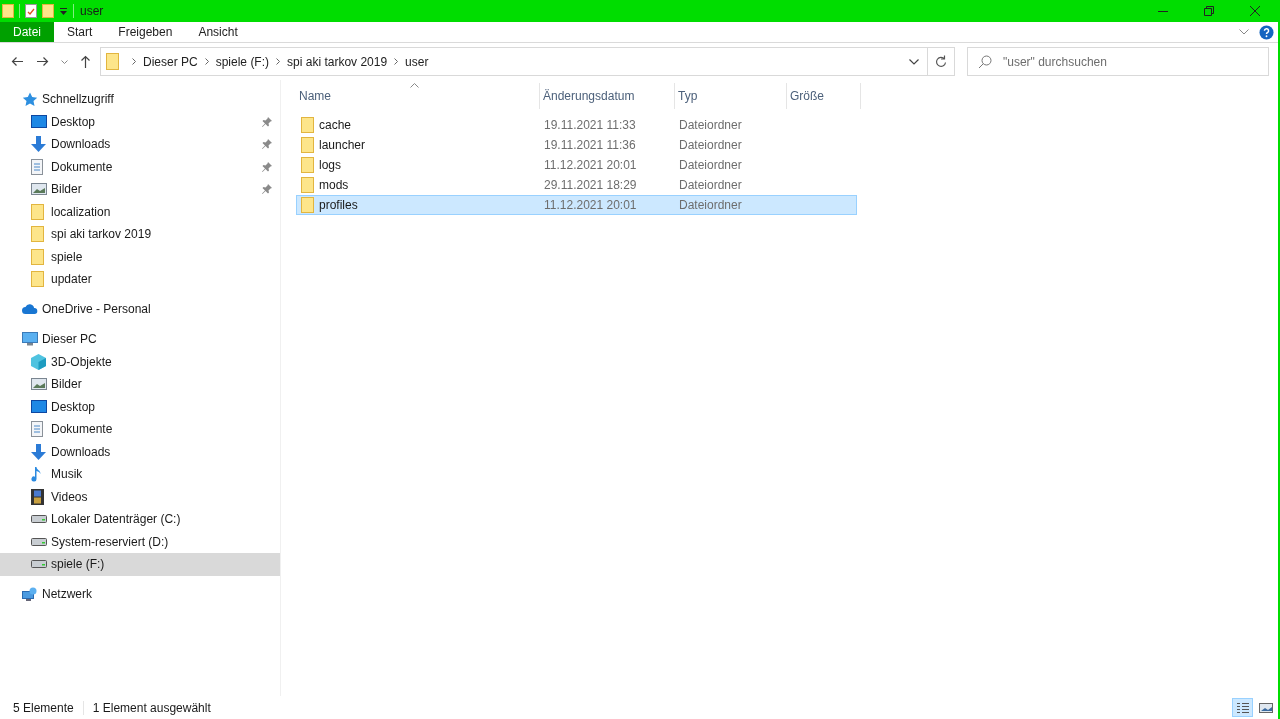  I want to click on window-title: user, so click(92, 11).